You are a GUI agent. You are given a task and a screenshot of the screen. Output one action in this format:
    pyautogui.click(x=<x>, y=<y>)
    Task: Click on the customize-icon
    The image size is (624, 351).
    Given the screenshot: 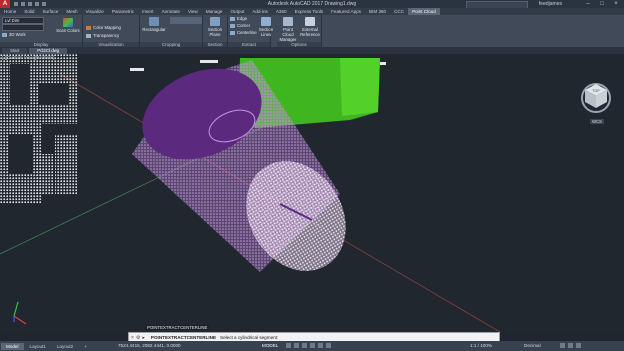 What is the action you would take?
    pyautogui.click(x=562, y=345)
    